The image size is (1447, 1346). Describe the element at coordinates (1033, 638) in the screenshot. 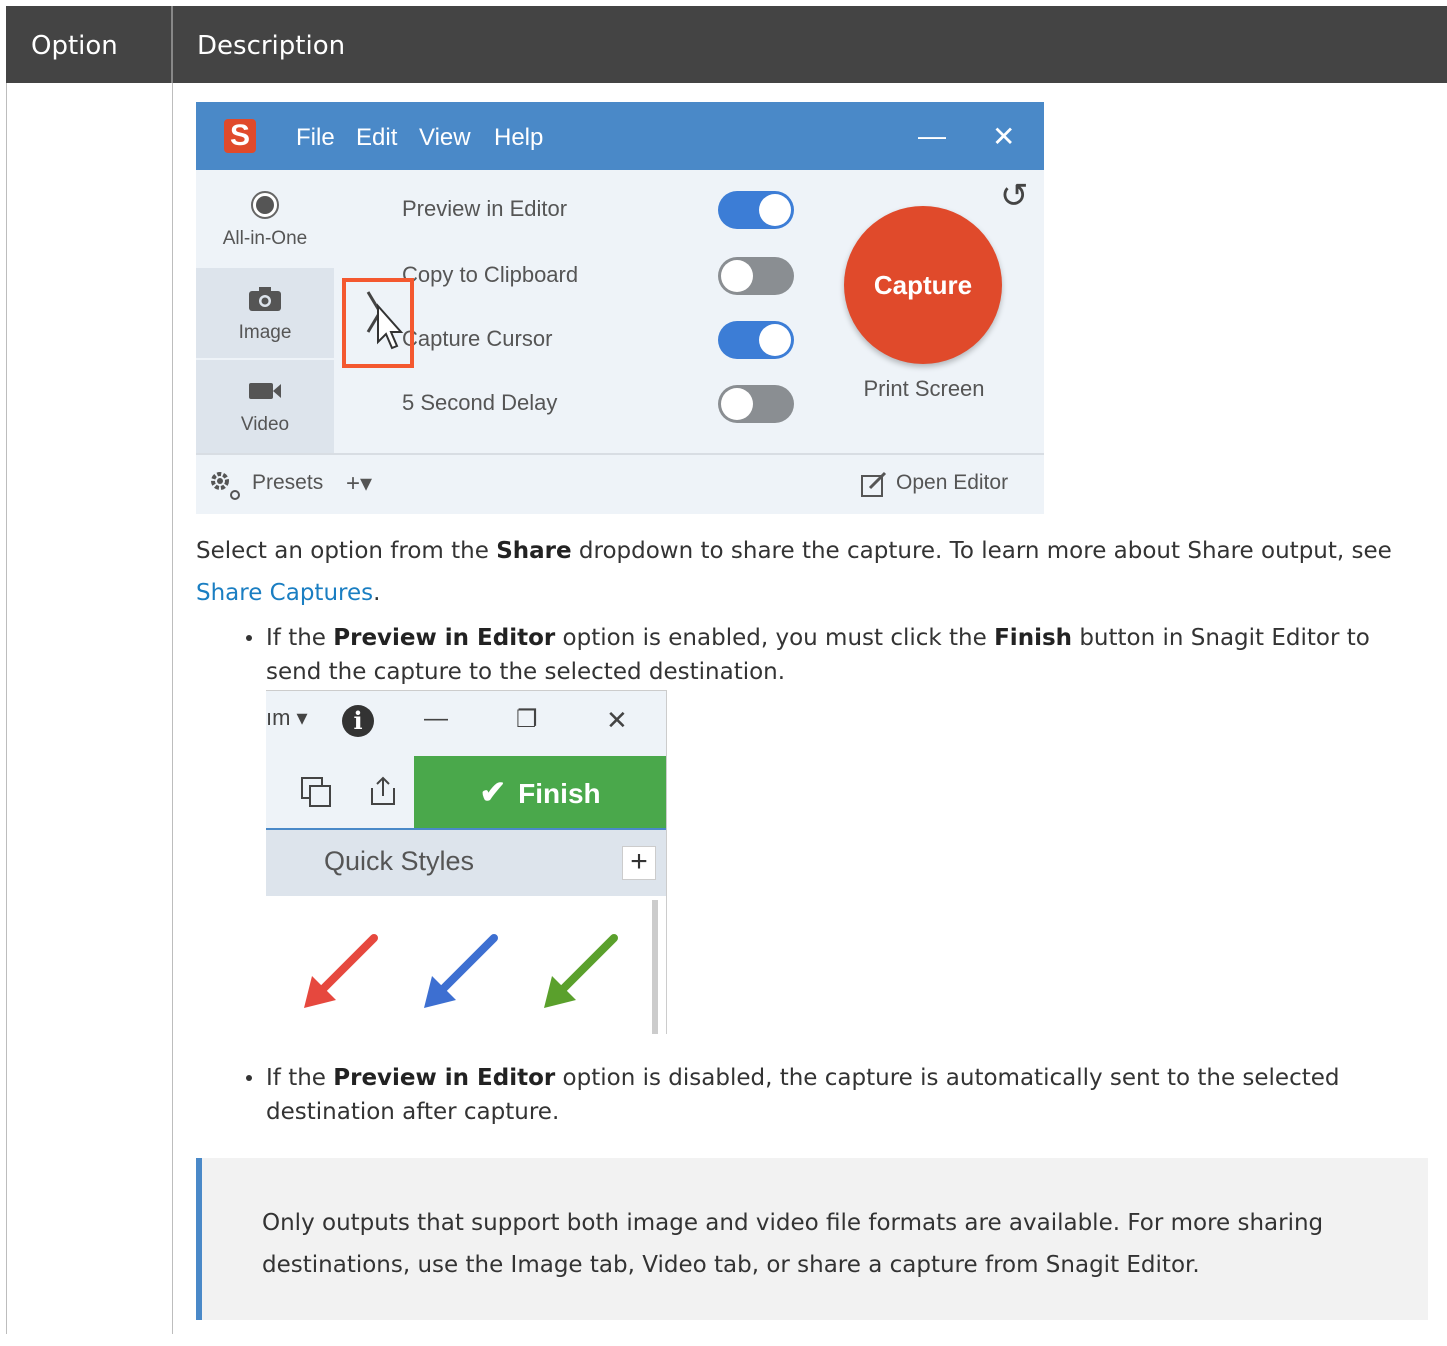

I see `finish-term: Finish` at that location.